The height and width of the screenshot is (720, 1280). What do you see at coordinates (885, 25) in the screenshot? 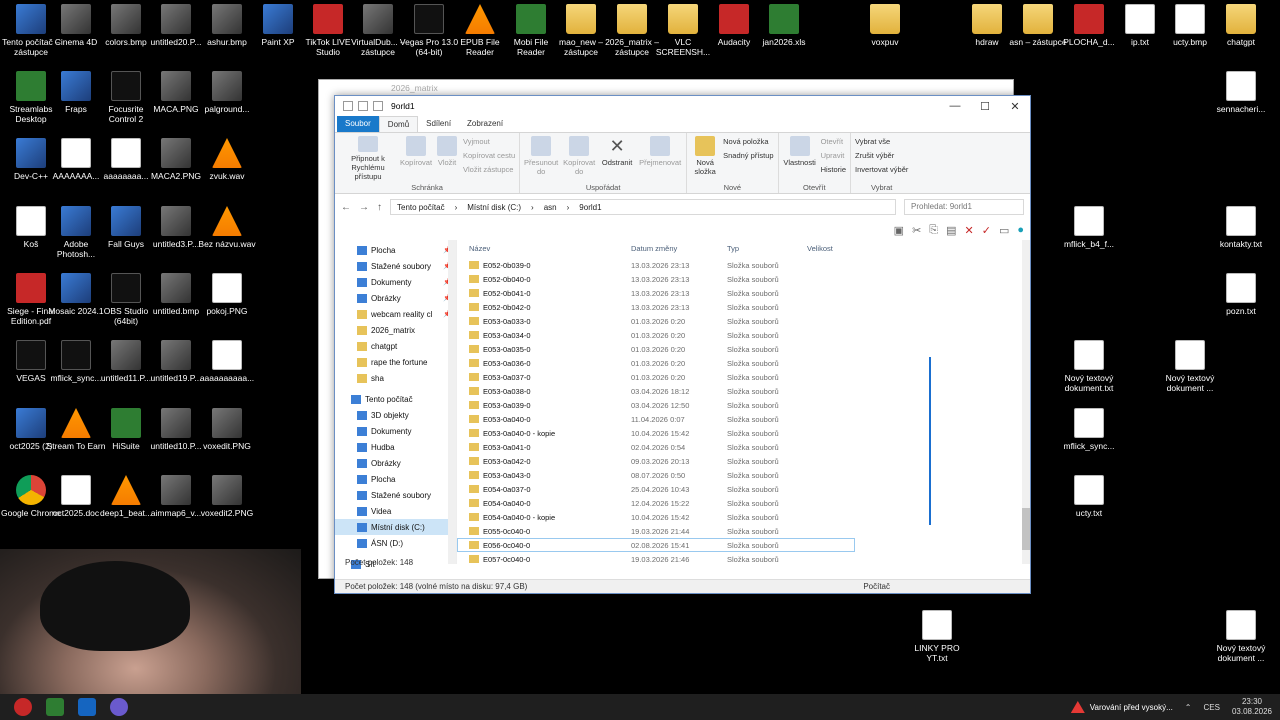
I see `desktop-icon: voxpuv` at bounding box center [885, 25].